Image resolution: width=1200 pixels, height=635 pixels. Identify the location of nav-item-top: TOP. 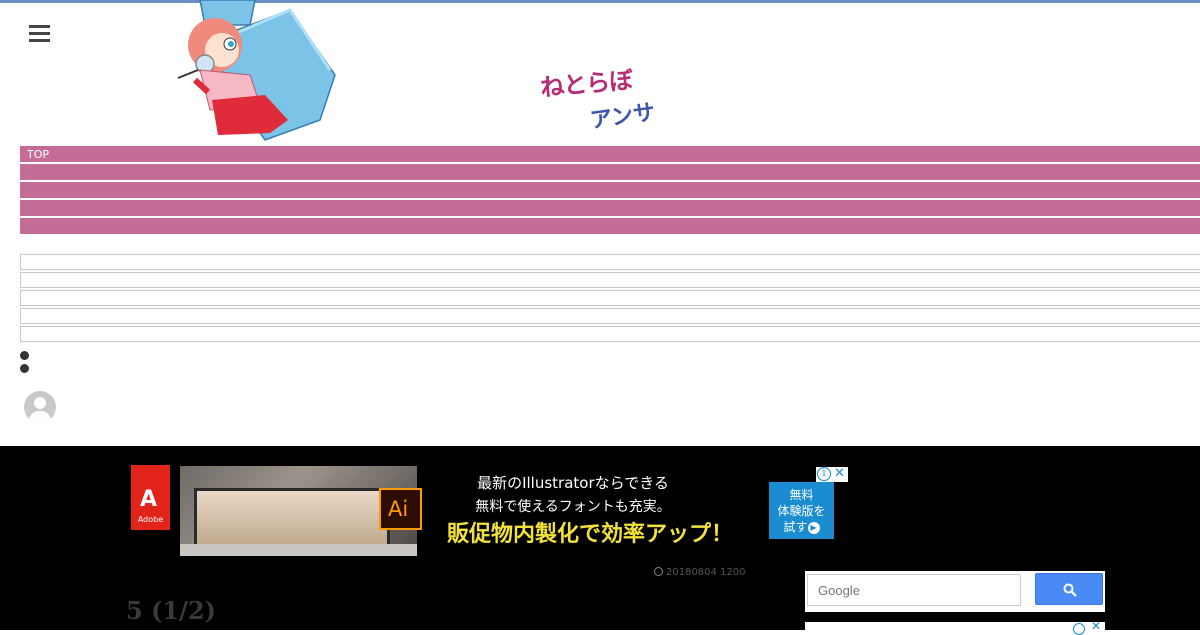
(610, 154).